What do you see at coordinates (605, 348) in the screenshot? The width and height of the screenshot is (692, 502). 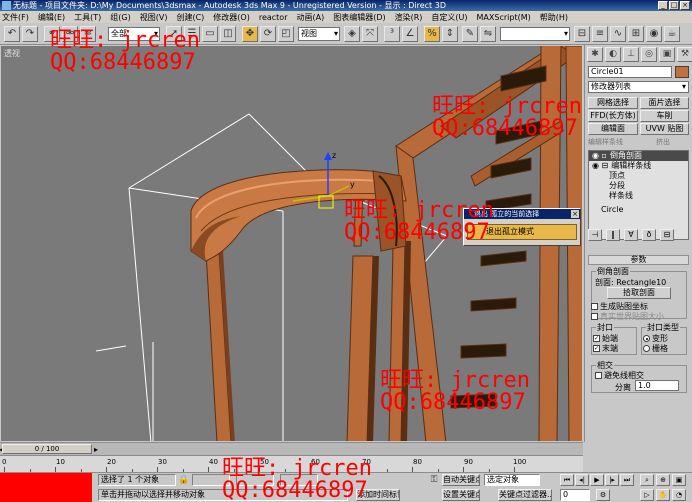 I see `cap-end-checkbox: ✓ 末端` at bounding box center [605, 348].